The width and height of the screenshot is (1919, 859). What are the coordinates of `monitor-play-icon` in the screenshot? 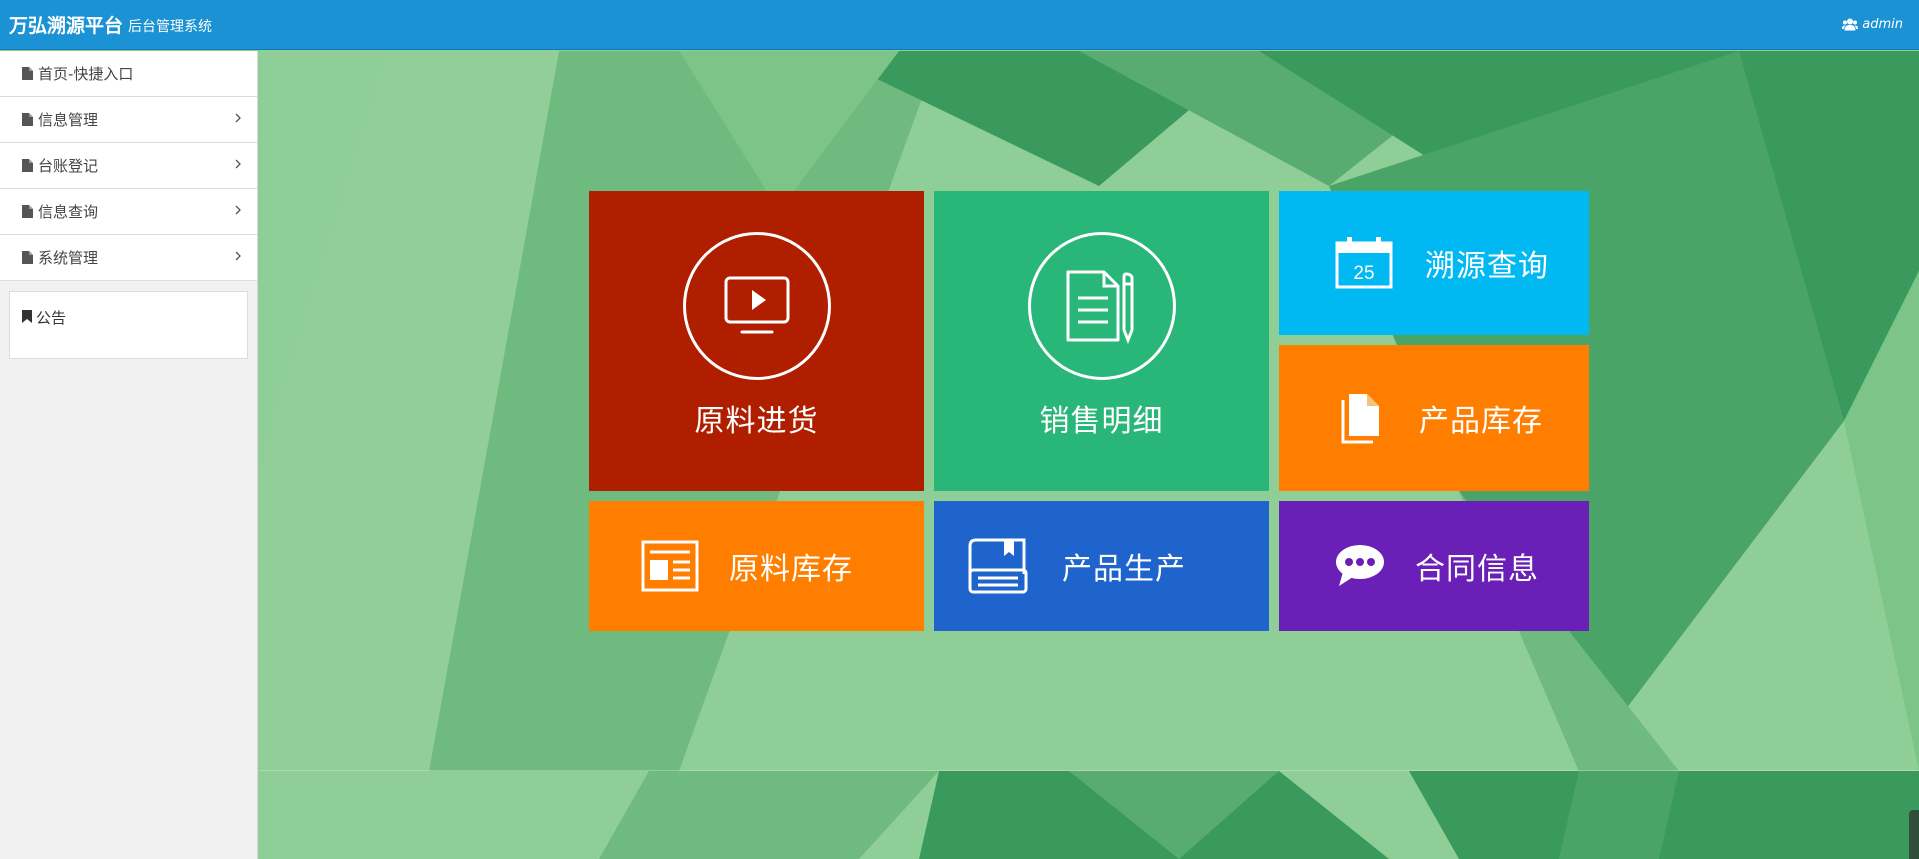 It's located at (756, 305).